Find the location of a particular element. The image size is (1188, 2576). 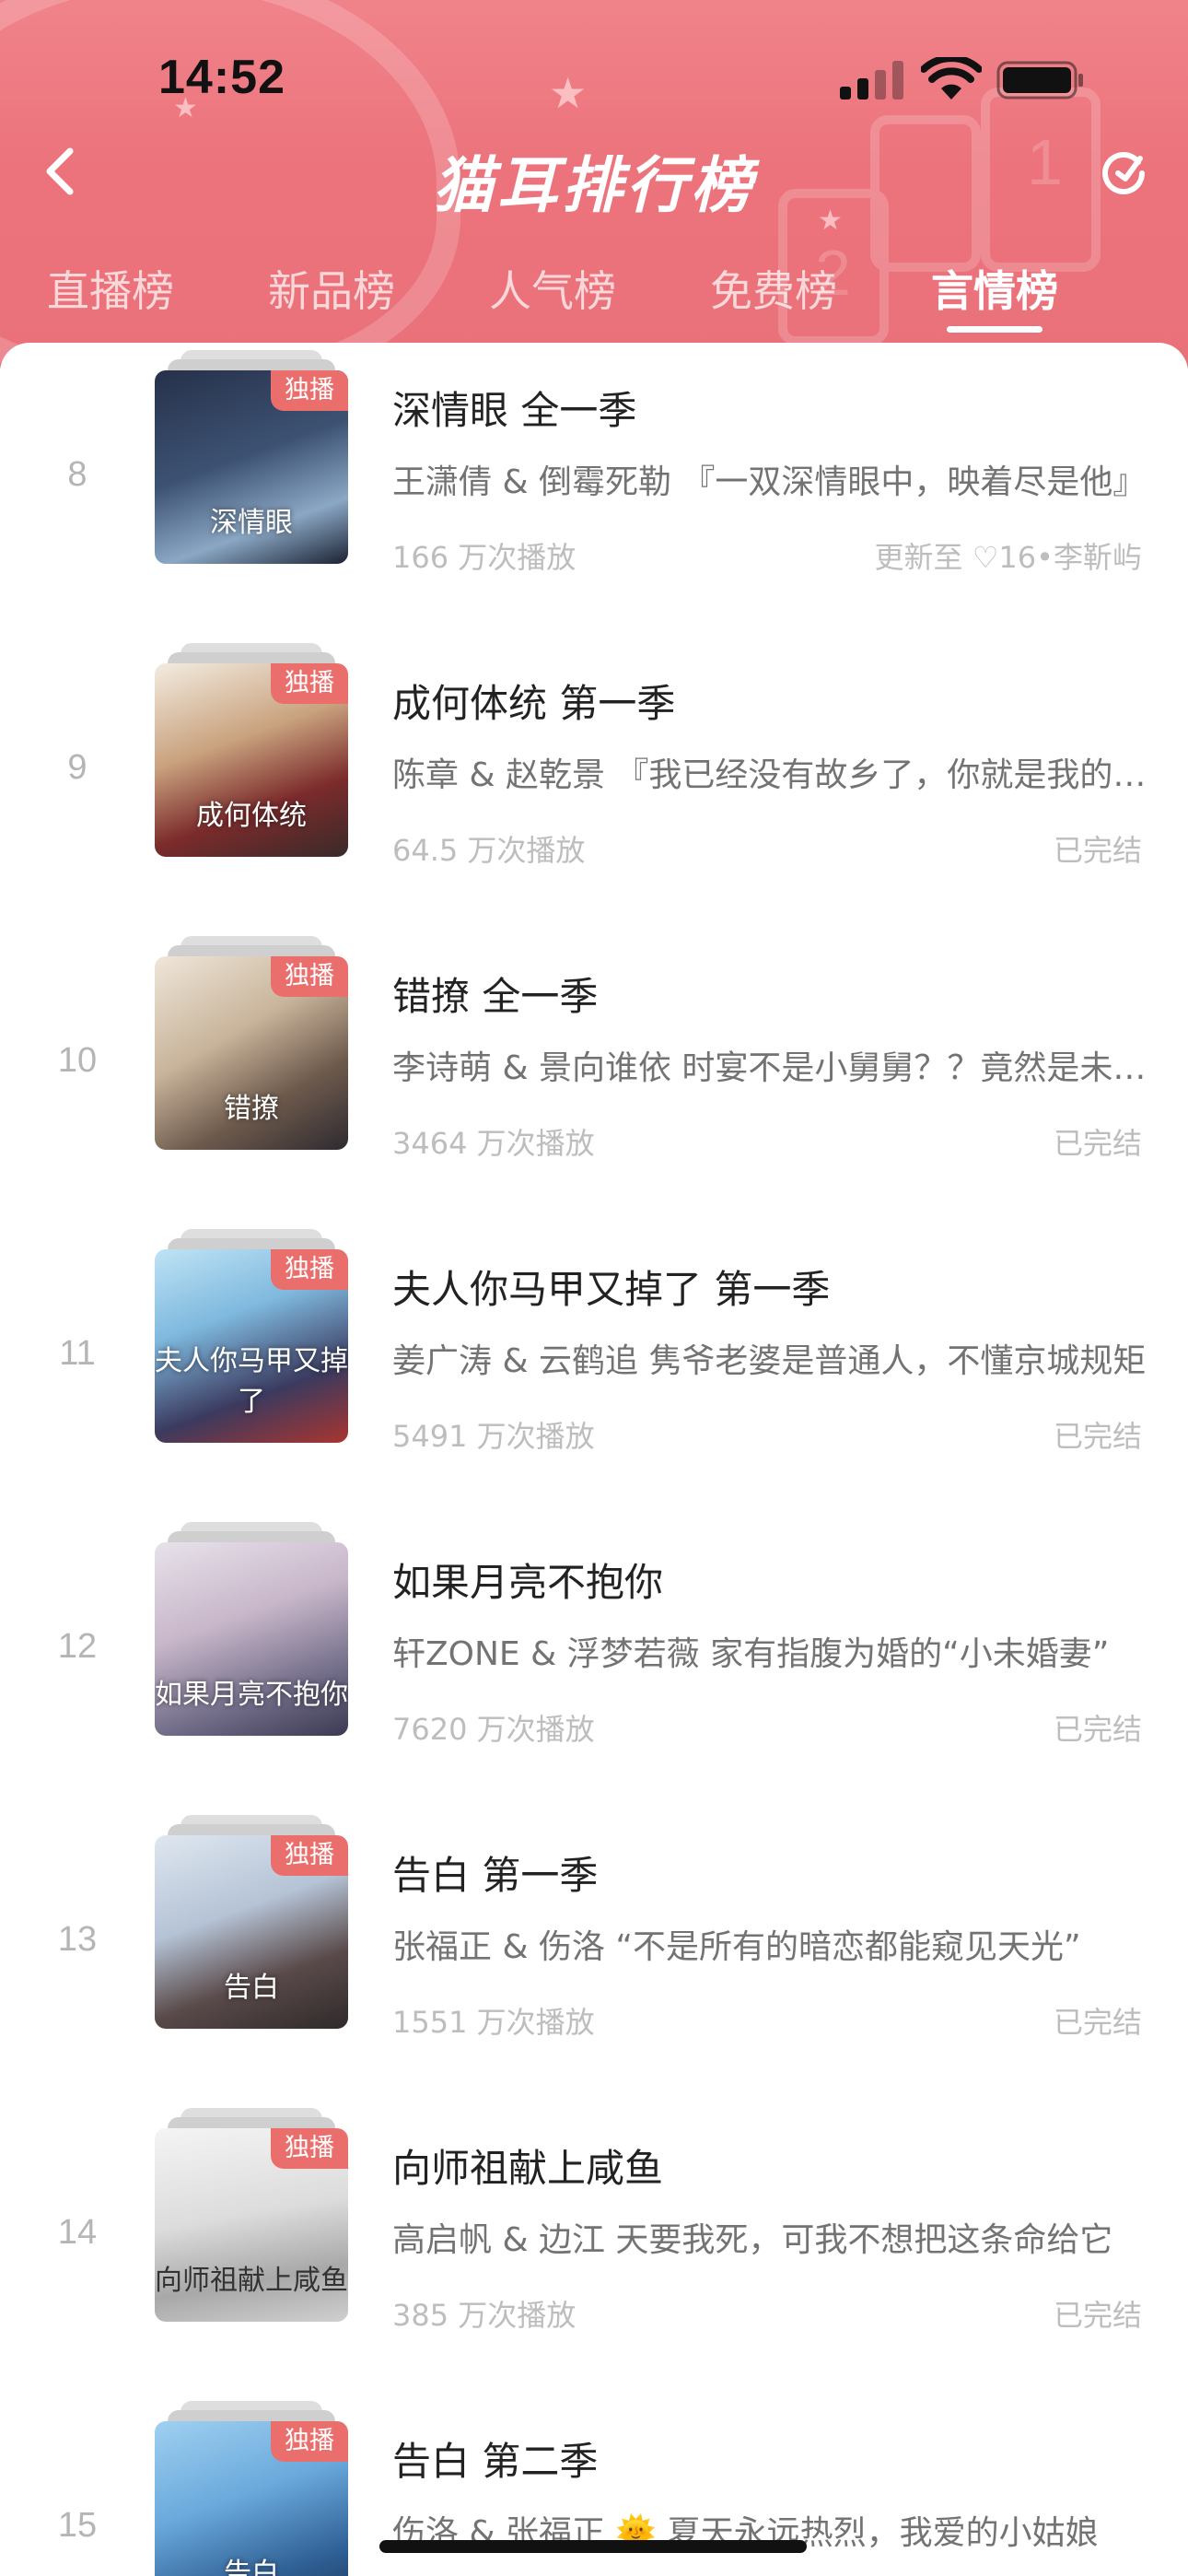

cover-image: 如果月亮不抱你 is located at coordinates (251, 1639).